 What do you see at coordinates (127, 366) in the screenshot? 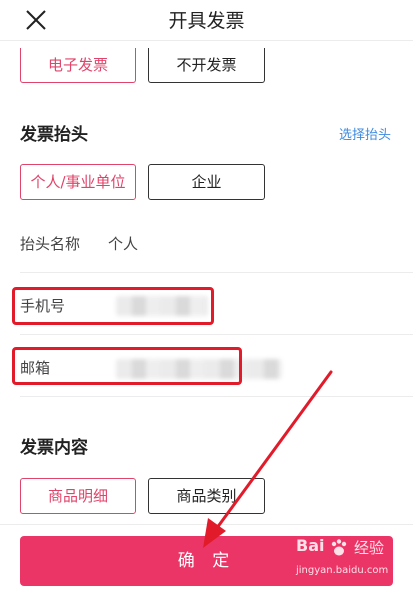
I see `email-highlight-box` at bounding box center [127, 366].